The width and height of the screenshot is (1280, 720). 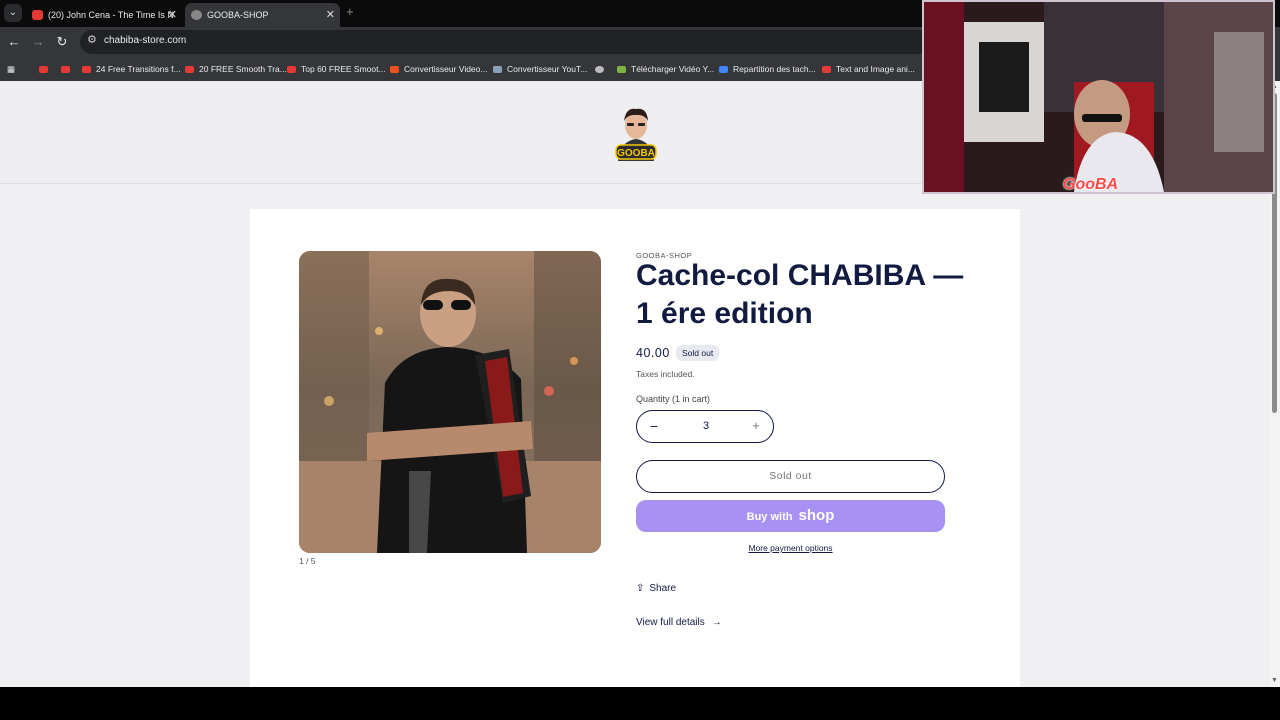 What do you see at coordinates (640, 703) in the screenshot?
I see `taskbar-strip` at bounding box center [640, 703].